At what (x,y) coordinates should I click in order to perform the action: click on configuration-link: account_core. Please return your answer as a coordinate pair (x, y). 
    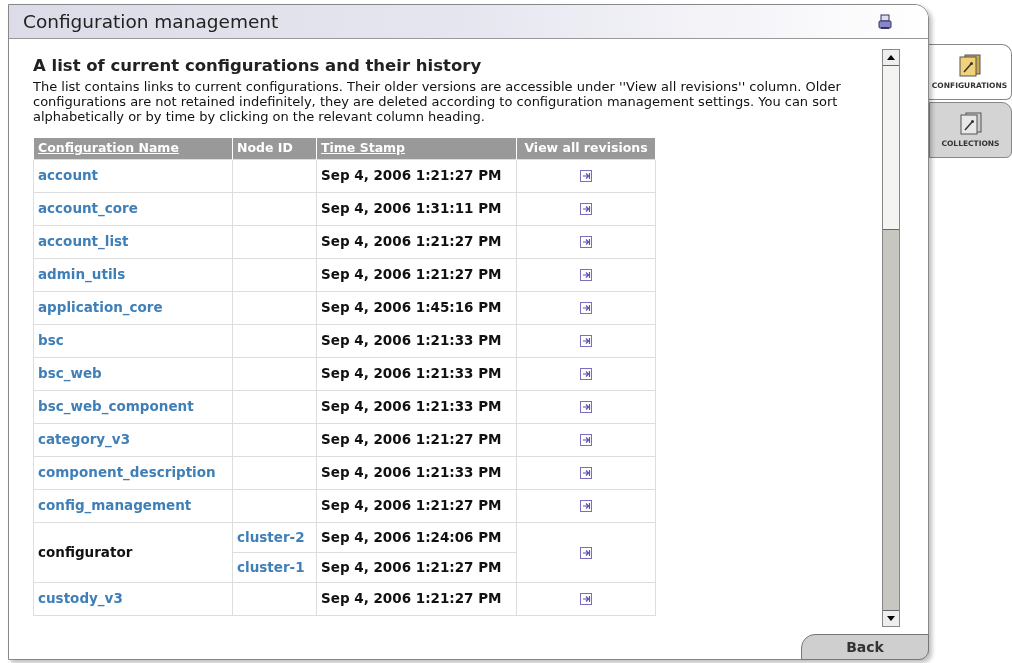
    Looking at the image, I should click on (133, 208).